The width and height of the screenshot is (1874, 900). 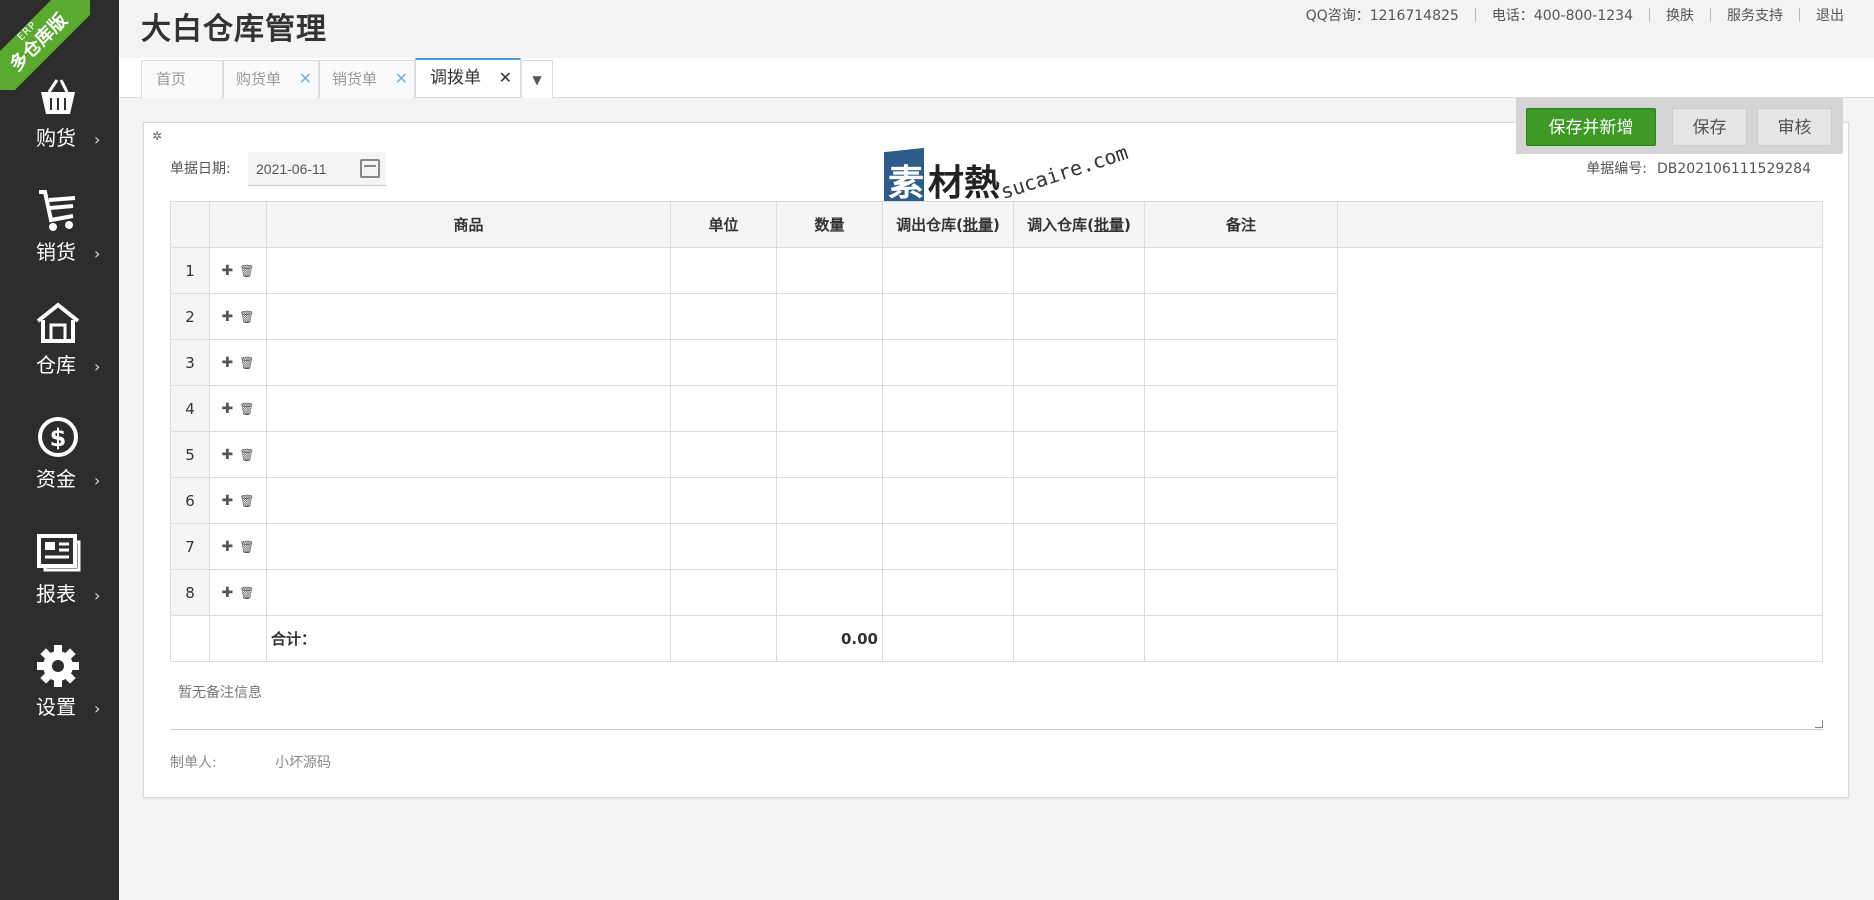 I want to click on phone-link: 电话：400-800-1234, so click(x=1562, y=15).